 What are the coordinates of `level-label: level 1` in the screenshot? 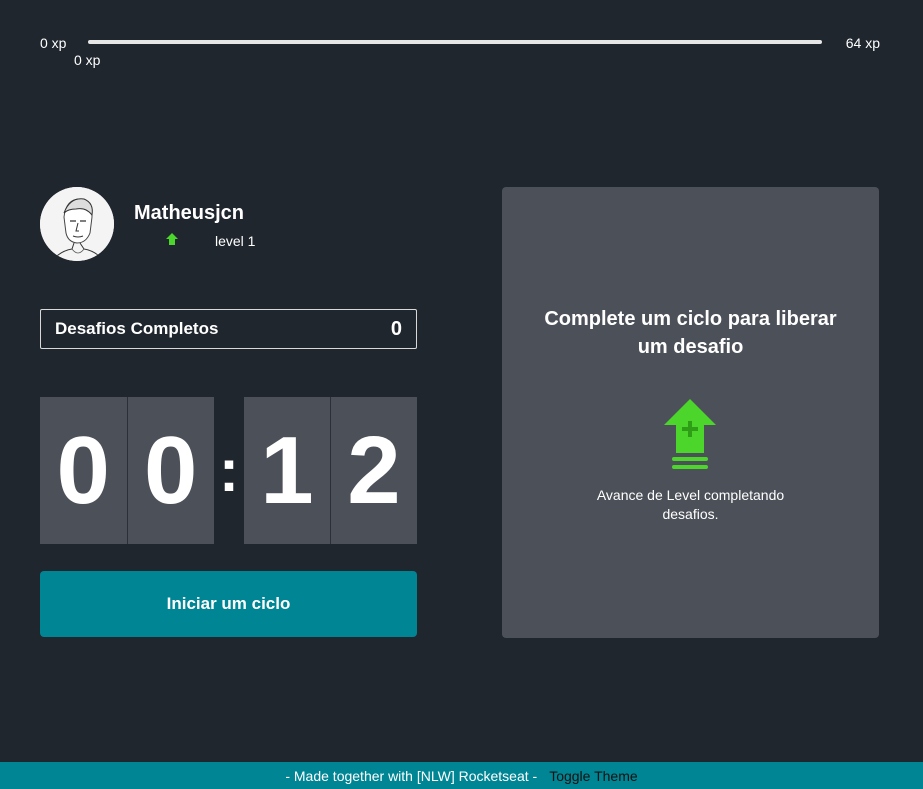 It's located at (235, 241).